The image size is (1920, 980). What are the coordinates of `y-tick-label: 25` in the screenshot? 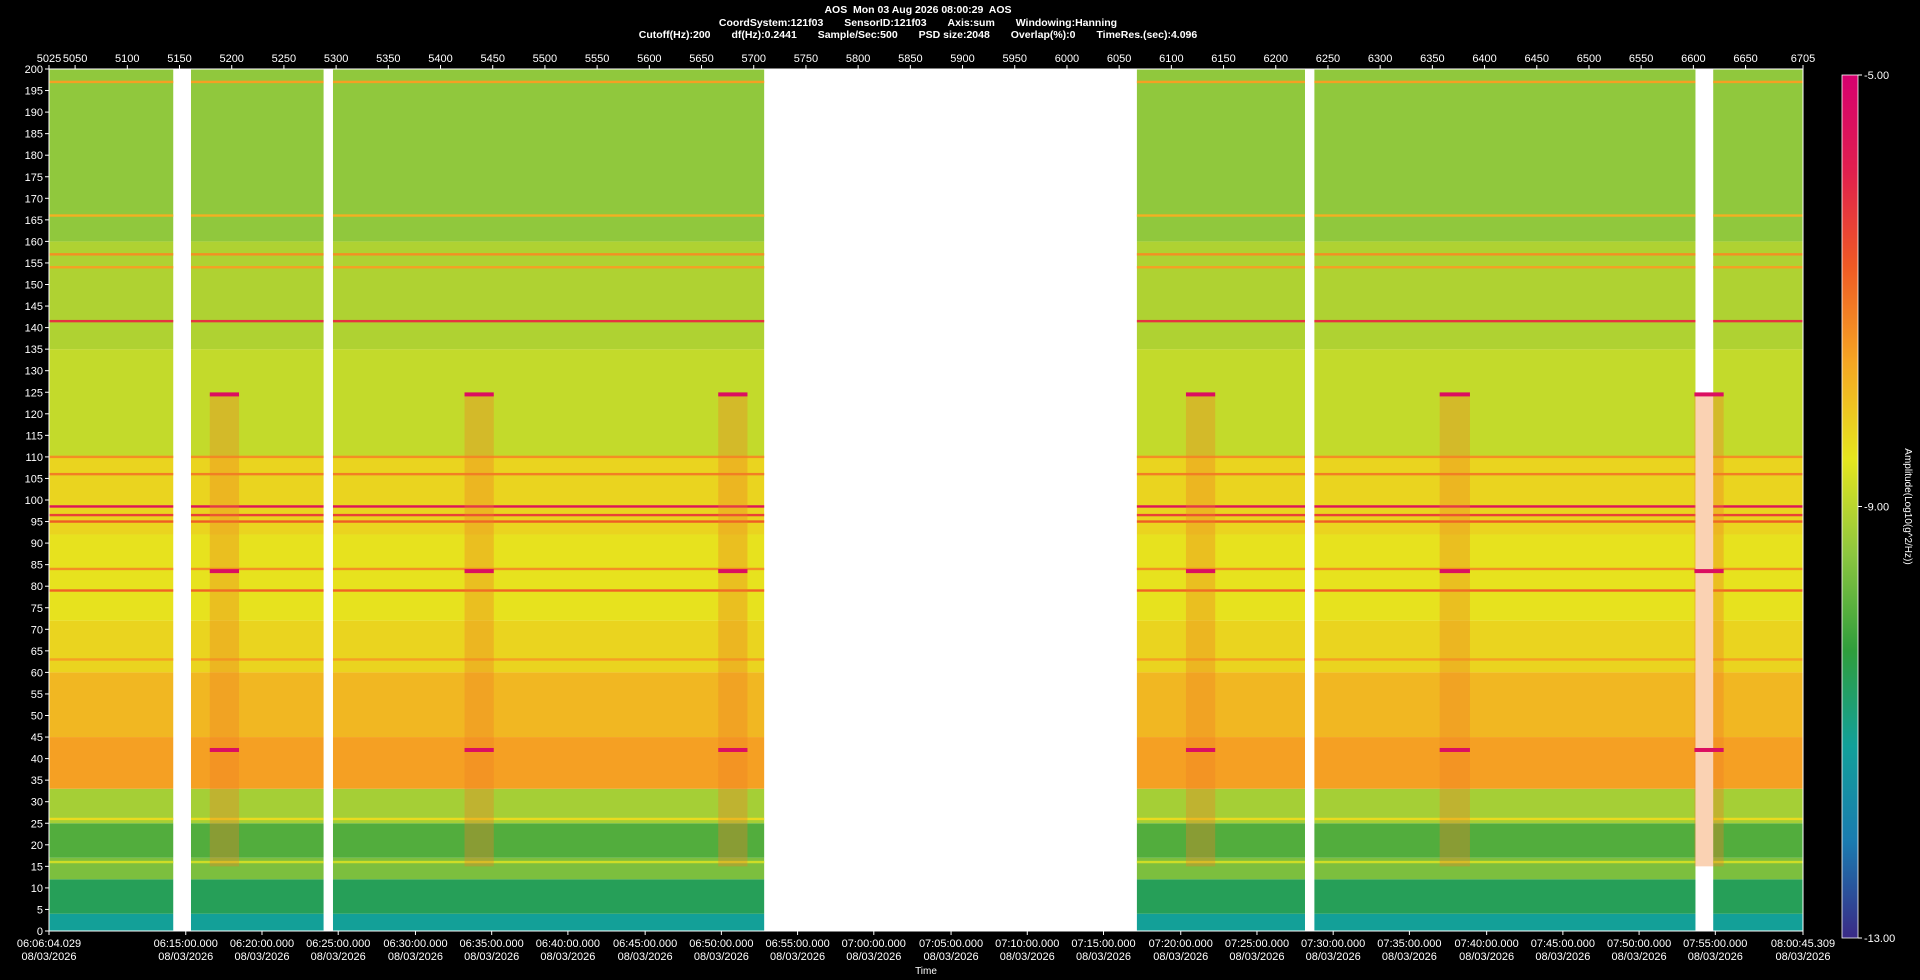 It's located at (37, 824).